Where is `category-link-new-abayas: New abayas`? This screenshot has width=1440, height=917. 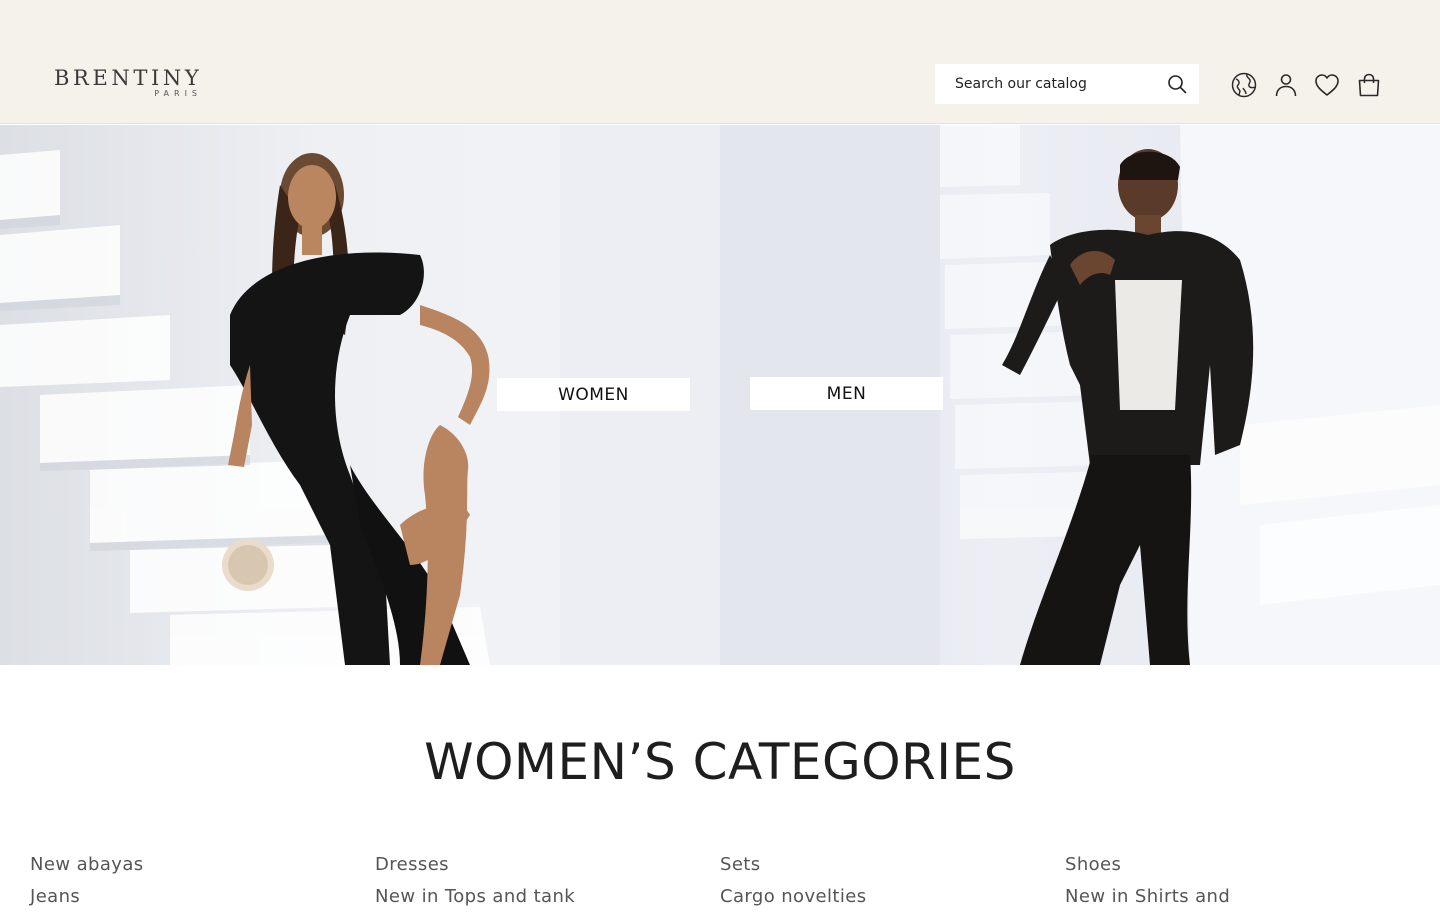
category-link-new-abayas: New abayas is located at coordinates (200, 865).